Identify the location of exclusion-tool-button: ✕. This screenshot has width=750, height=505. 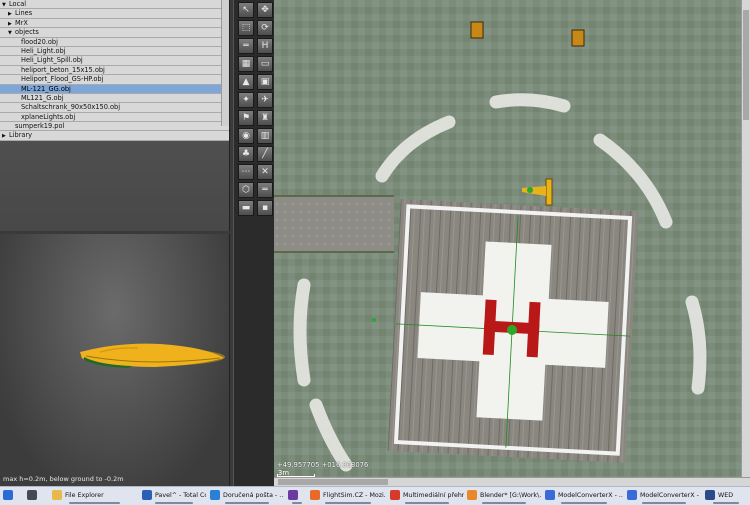
(265, 172).